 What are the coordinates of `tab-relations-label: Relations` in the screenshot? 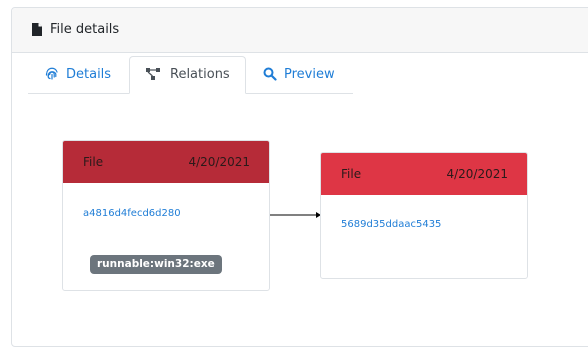 It's located at (200, 74).